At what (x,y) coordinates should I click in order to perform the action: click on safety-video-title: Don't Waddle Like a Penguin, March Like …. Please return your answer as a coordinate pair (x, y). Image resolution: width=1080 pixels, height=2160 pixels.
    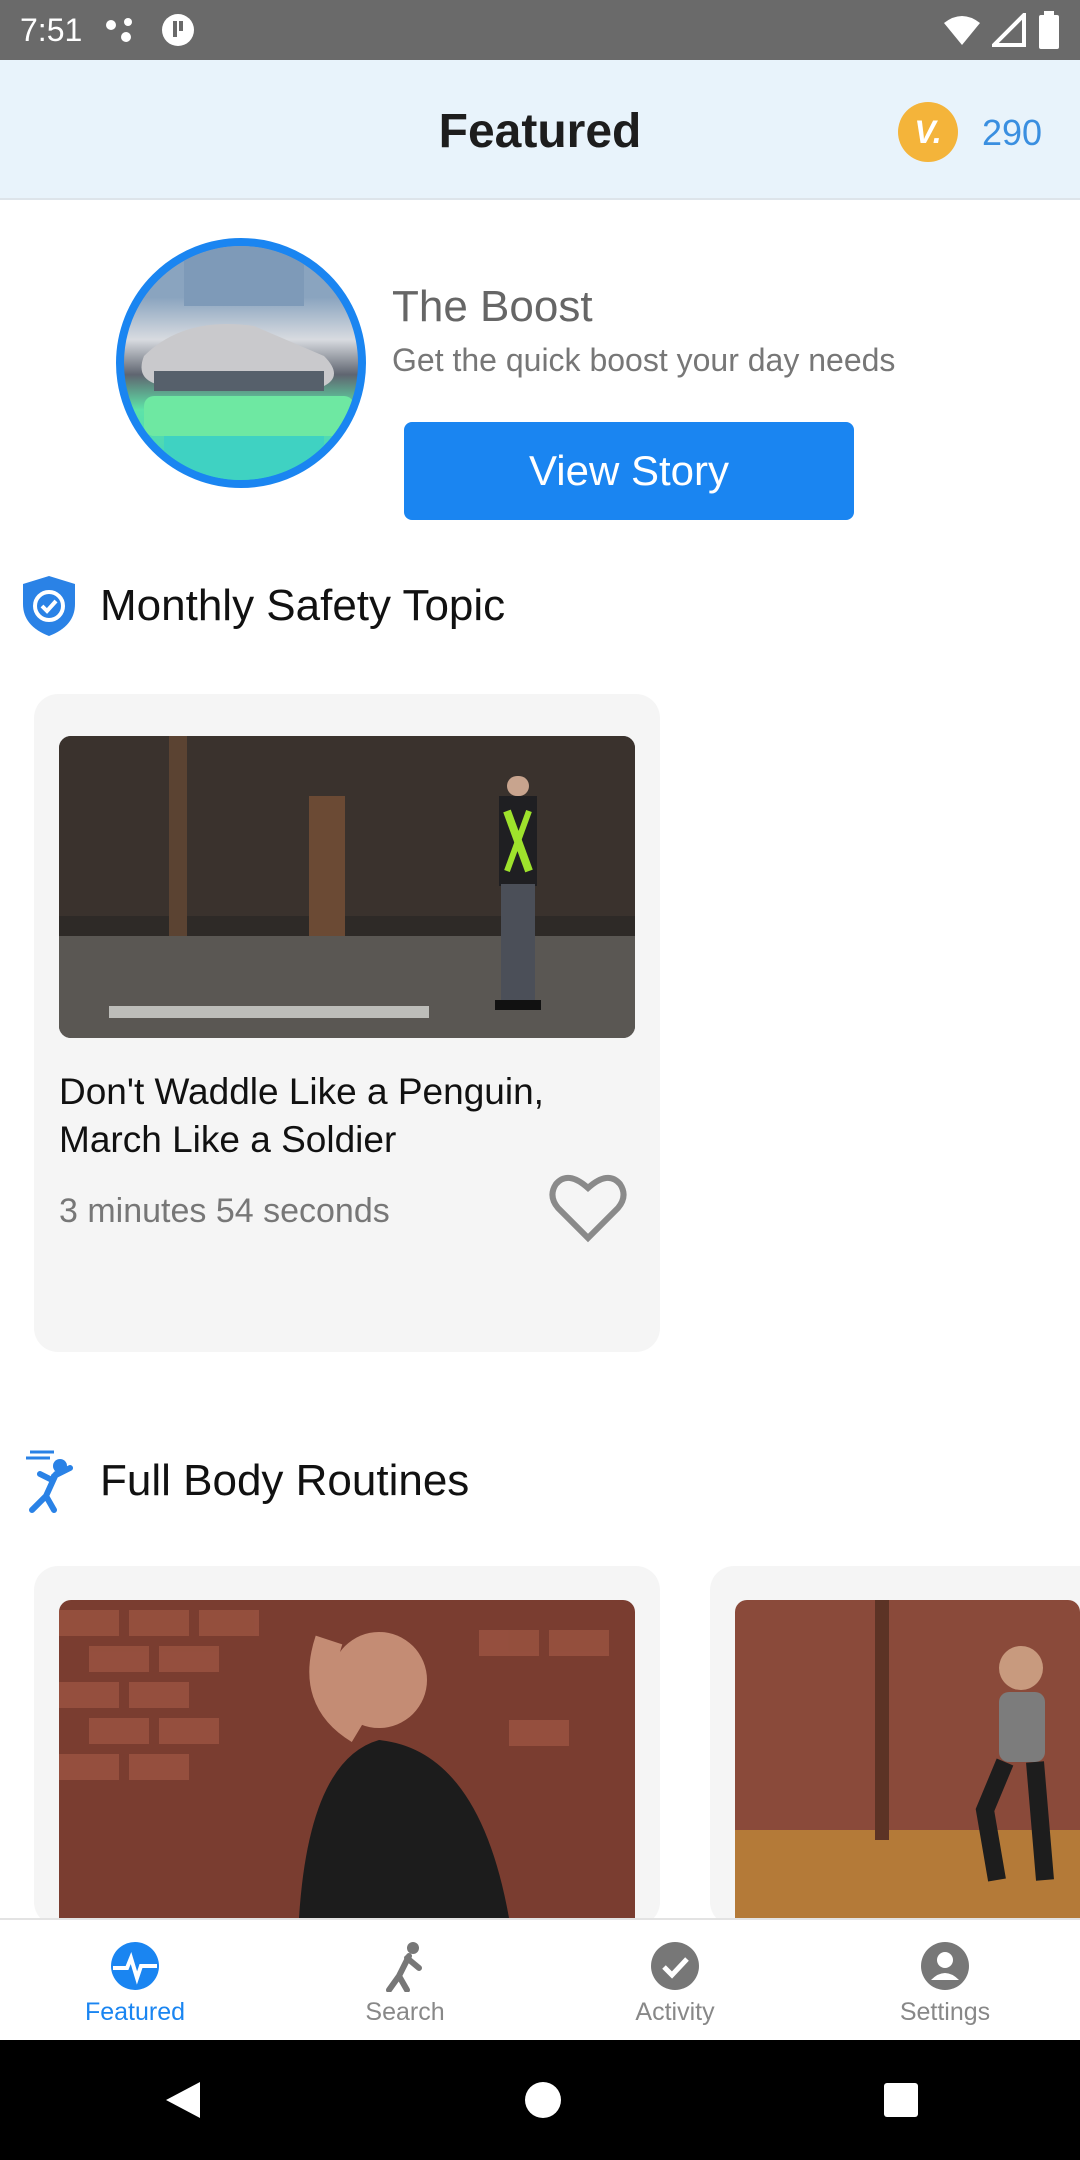
    Looking at the image, I should click on (339, 1116).